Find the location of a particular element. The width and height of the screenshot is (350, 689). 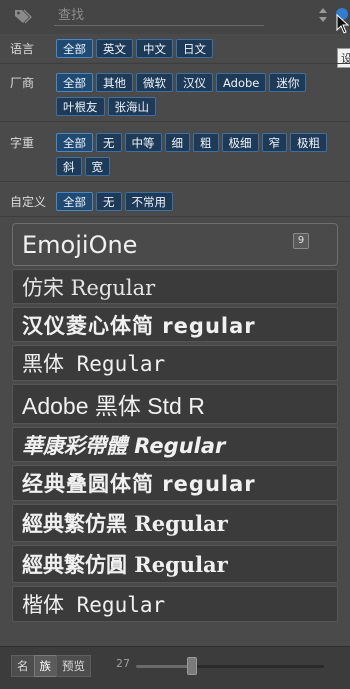

font-name: 經典繁仿圓 Regular is located at coordinates (125, 564).